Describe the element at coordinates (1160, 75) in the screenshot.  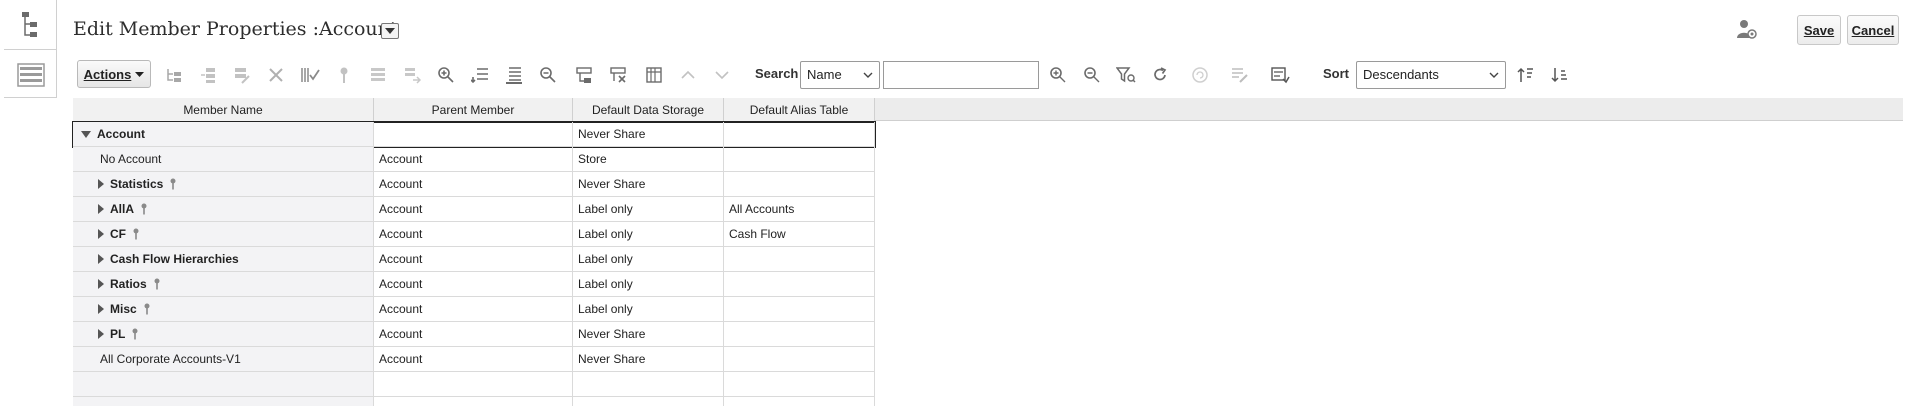
I see `refresh-icon` at that location.